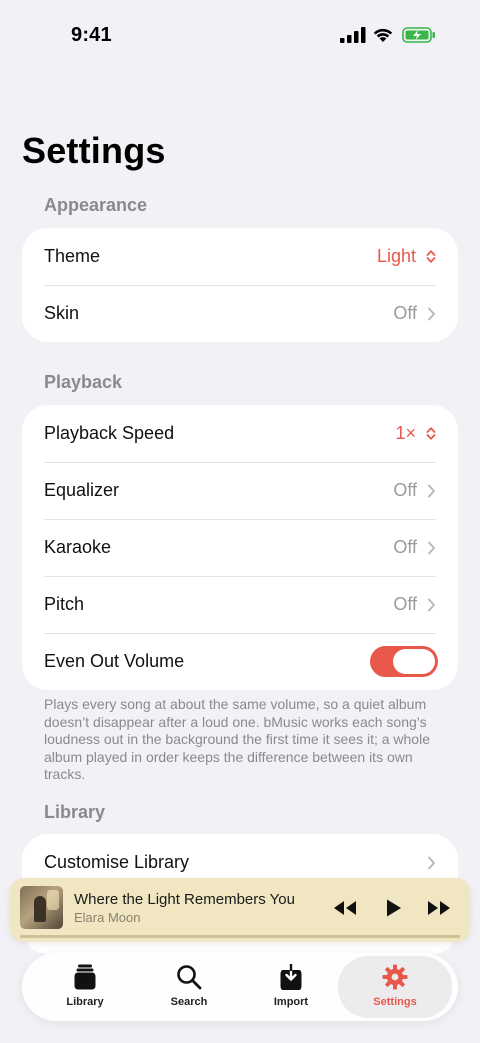 Image resolution: width=480 pixels, height=1043 pixels. What do you see at coordinates (418, 35) in the screenshot?
I see `battery-charging-icon` at bounding box center [418, 35].